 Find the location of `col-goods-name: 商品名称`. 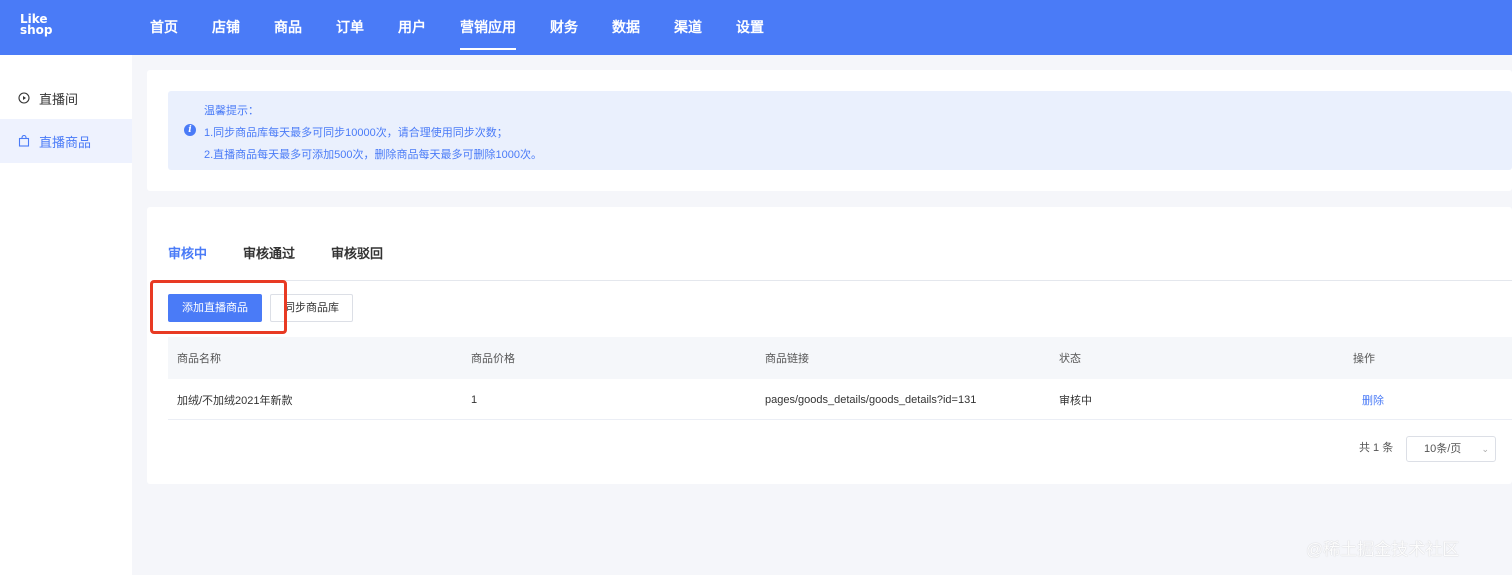

col-goods-name: 商品名称 is located at coordinates (199, 359).